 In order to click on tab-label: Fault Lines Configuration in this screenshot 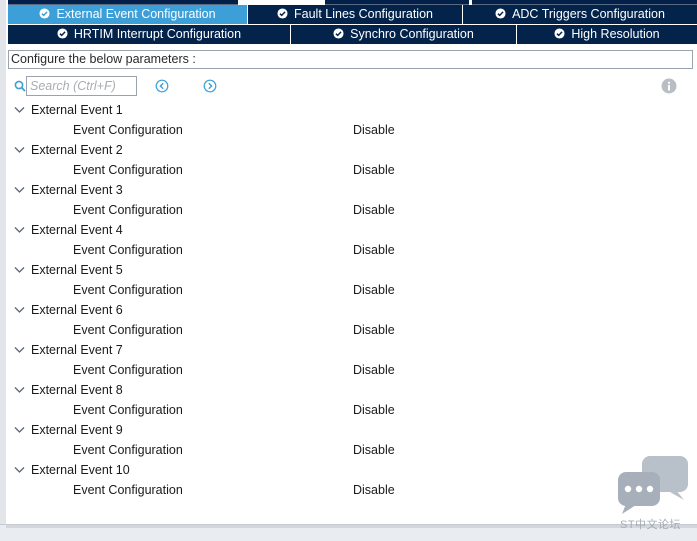, I will do `click(363, 14)`.